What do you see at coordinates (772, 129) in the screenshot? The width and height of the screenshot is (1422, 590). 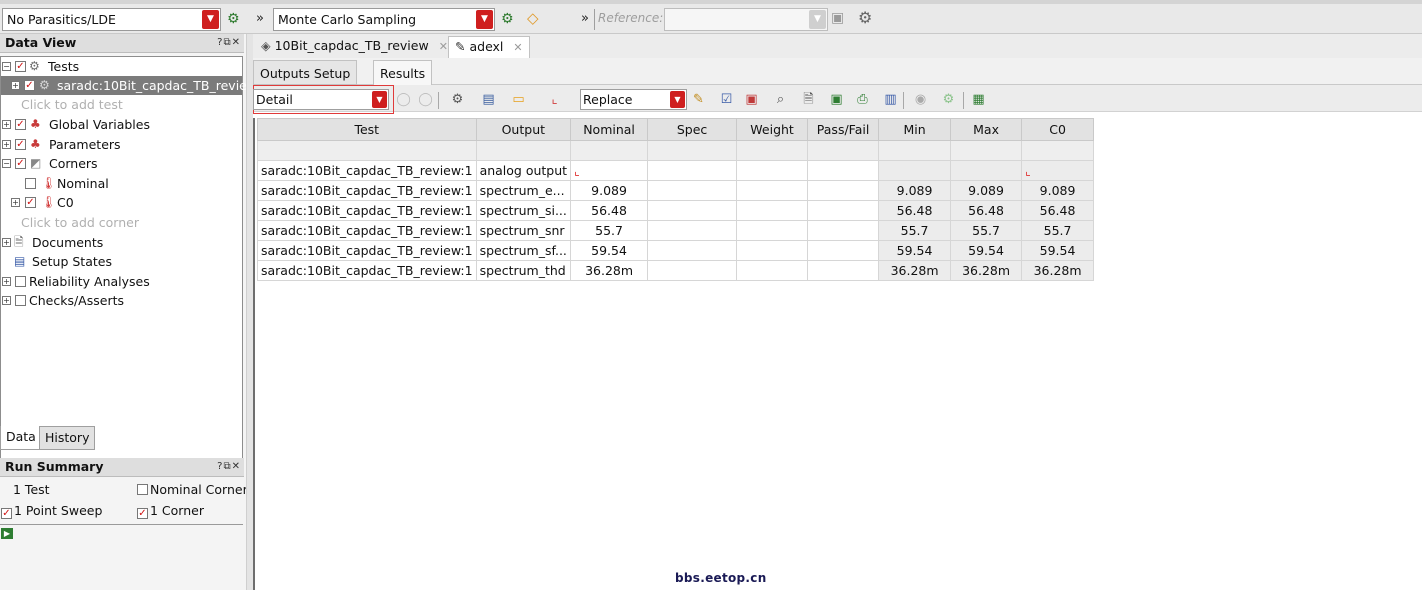 I see `column-header-weight: Weight` at bounding box center [772, 129].